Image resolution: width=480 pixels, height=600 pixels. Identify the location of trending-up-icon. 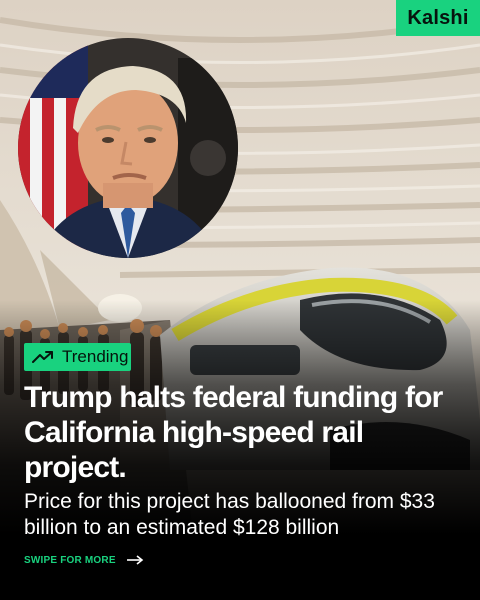
(42, 357).